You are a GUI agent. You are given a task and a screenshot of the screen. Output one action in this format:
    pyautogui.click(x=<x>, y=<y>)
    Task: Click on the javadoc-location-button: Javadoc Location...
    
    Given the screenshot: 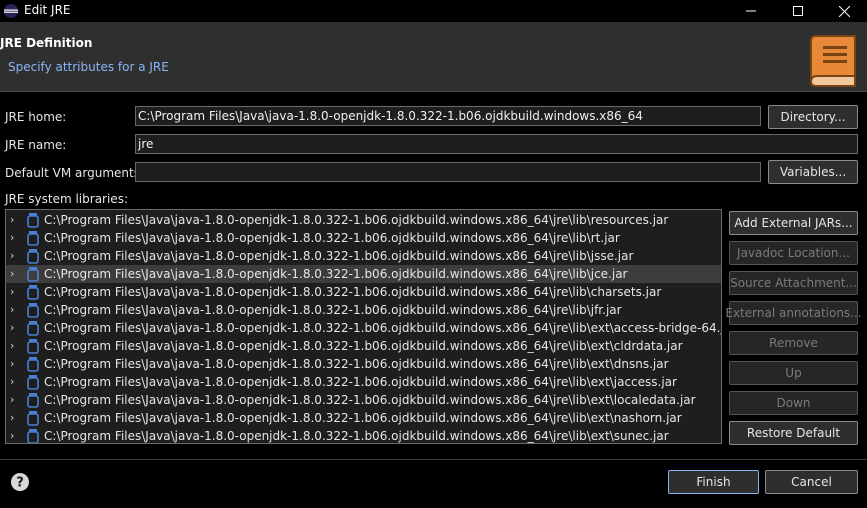 What is the action you would take?
    pyautogui.click(x=793, y=253)
    